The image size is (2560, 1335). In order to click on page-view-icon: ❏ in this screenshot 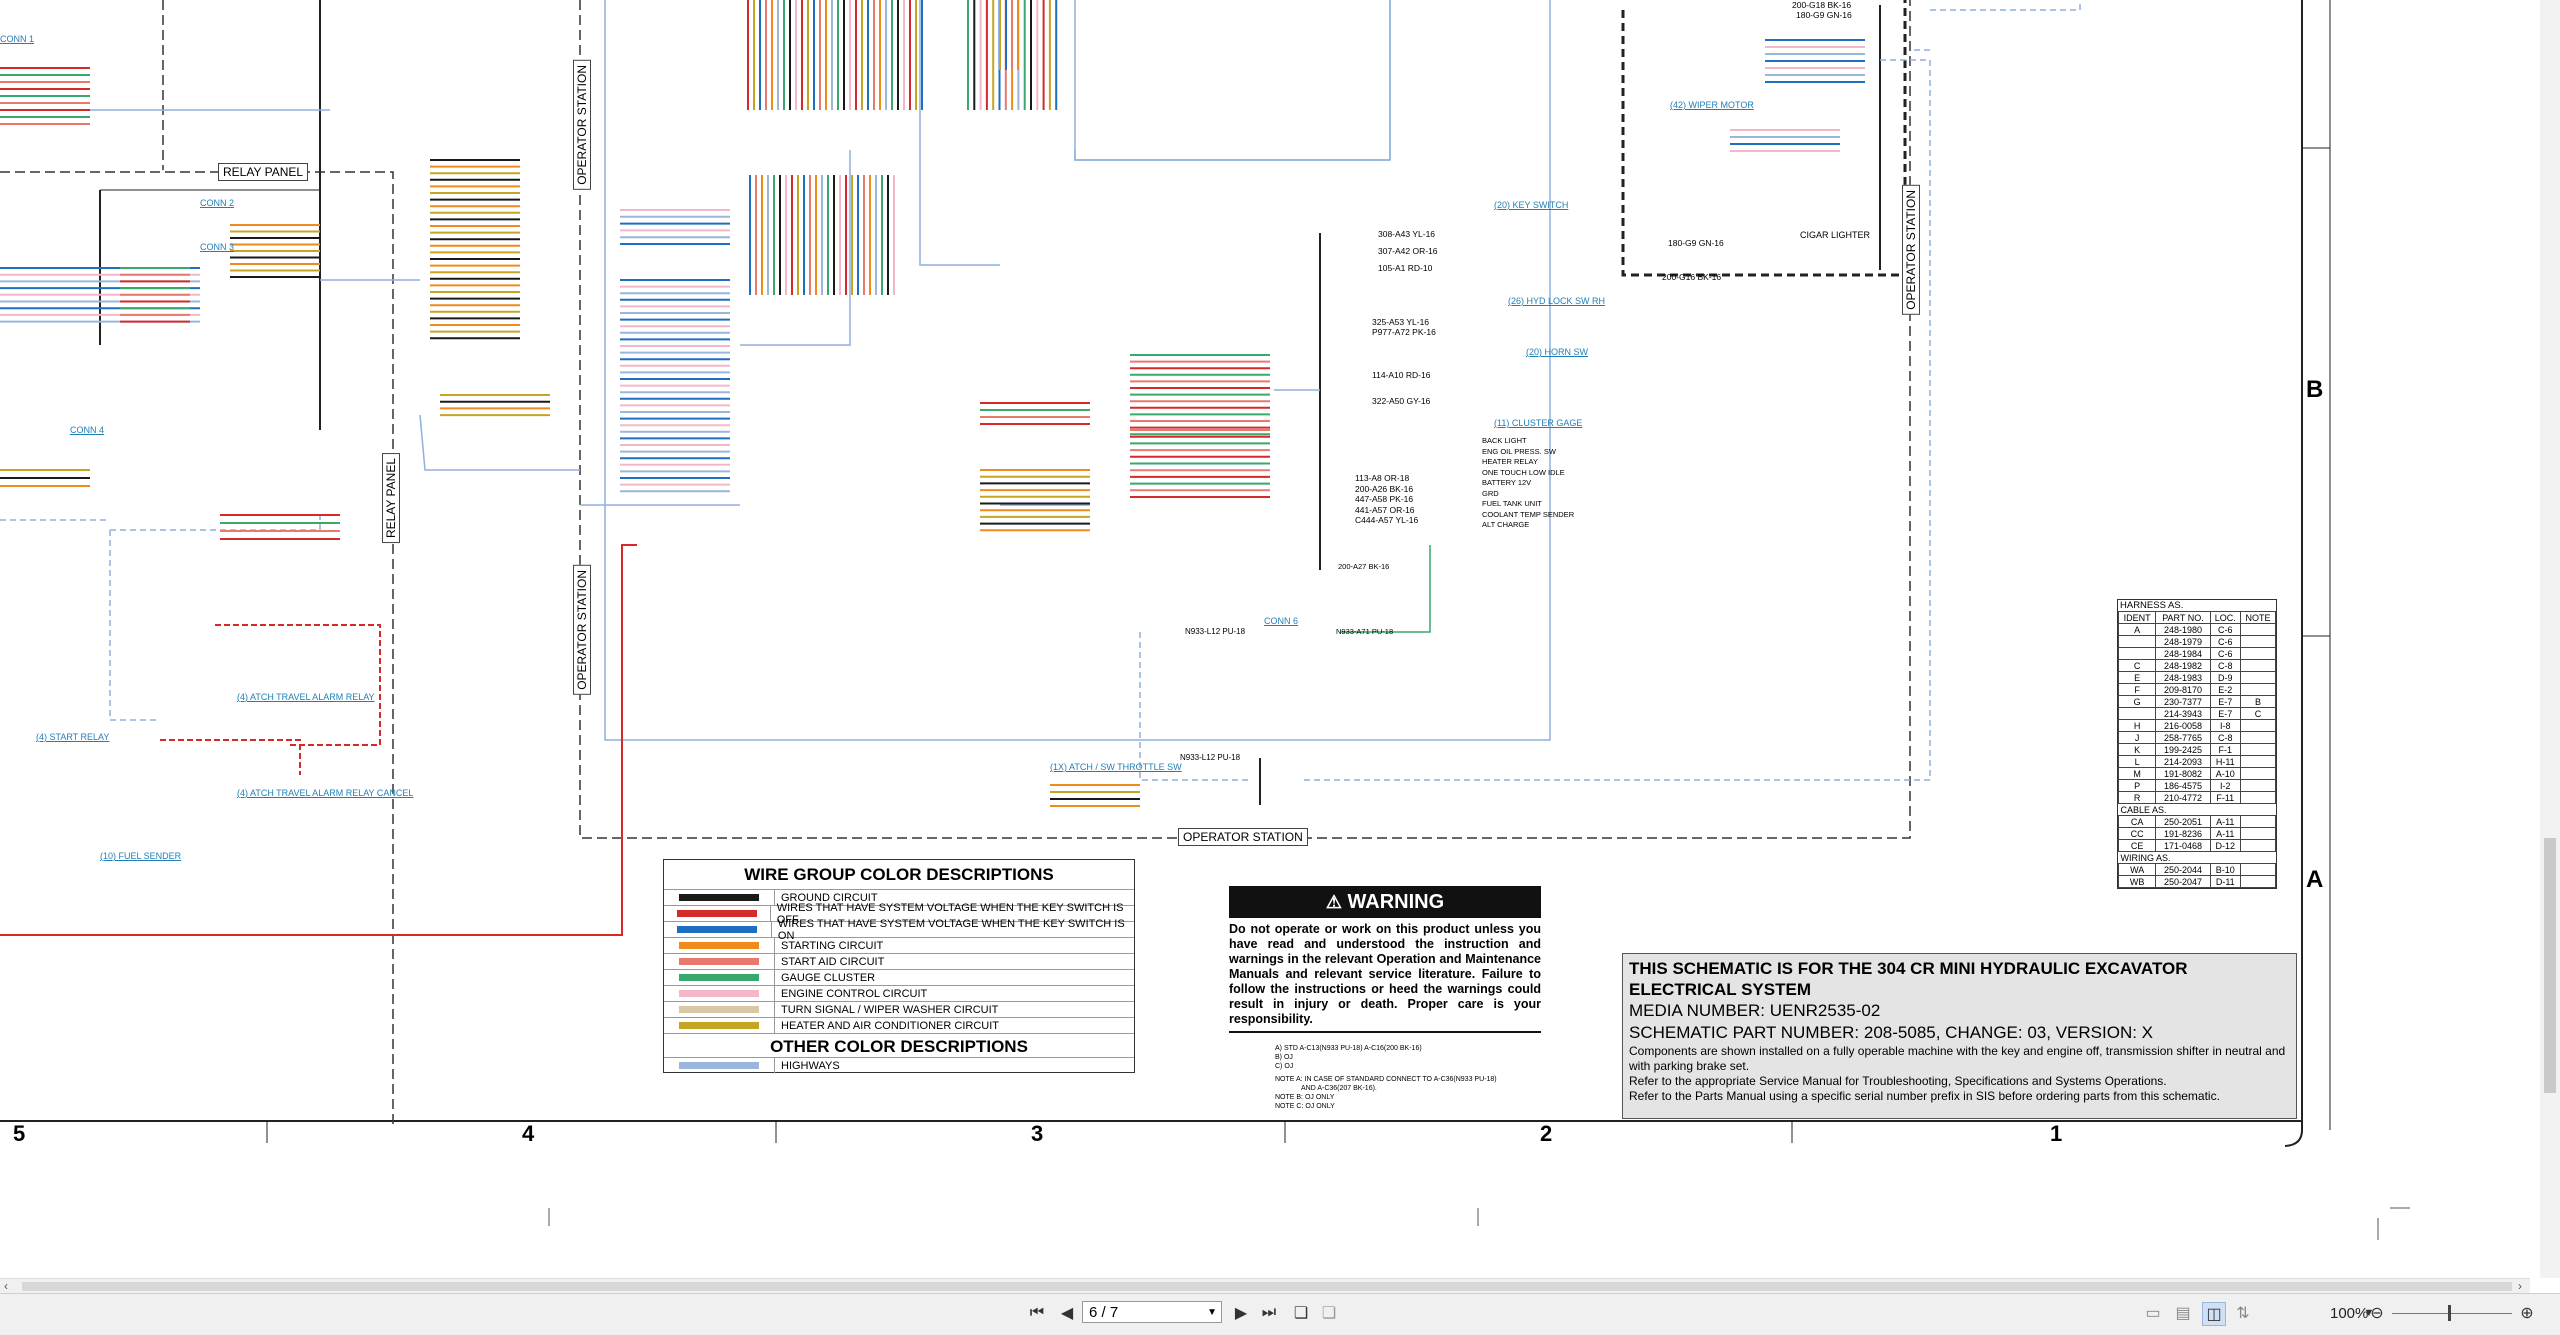, I will do `click(1301, 1313)`.